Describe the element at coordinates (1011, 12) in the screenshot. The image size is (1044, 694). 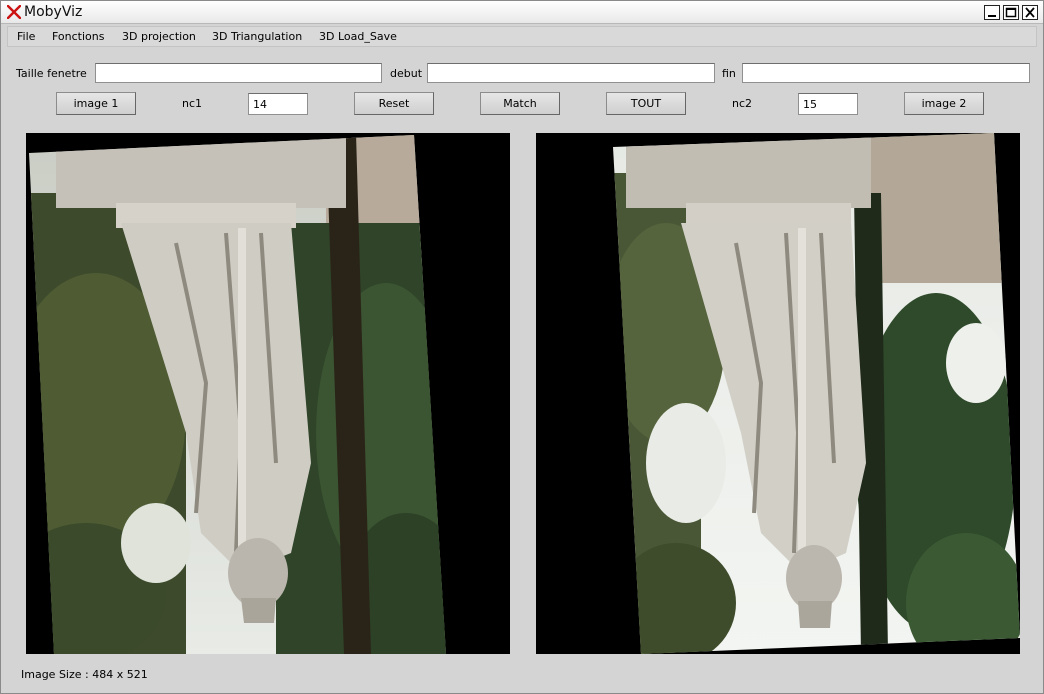
I see `maximize-icon` at that location.